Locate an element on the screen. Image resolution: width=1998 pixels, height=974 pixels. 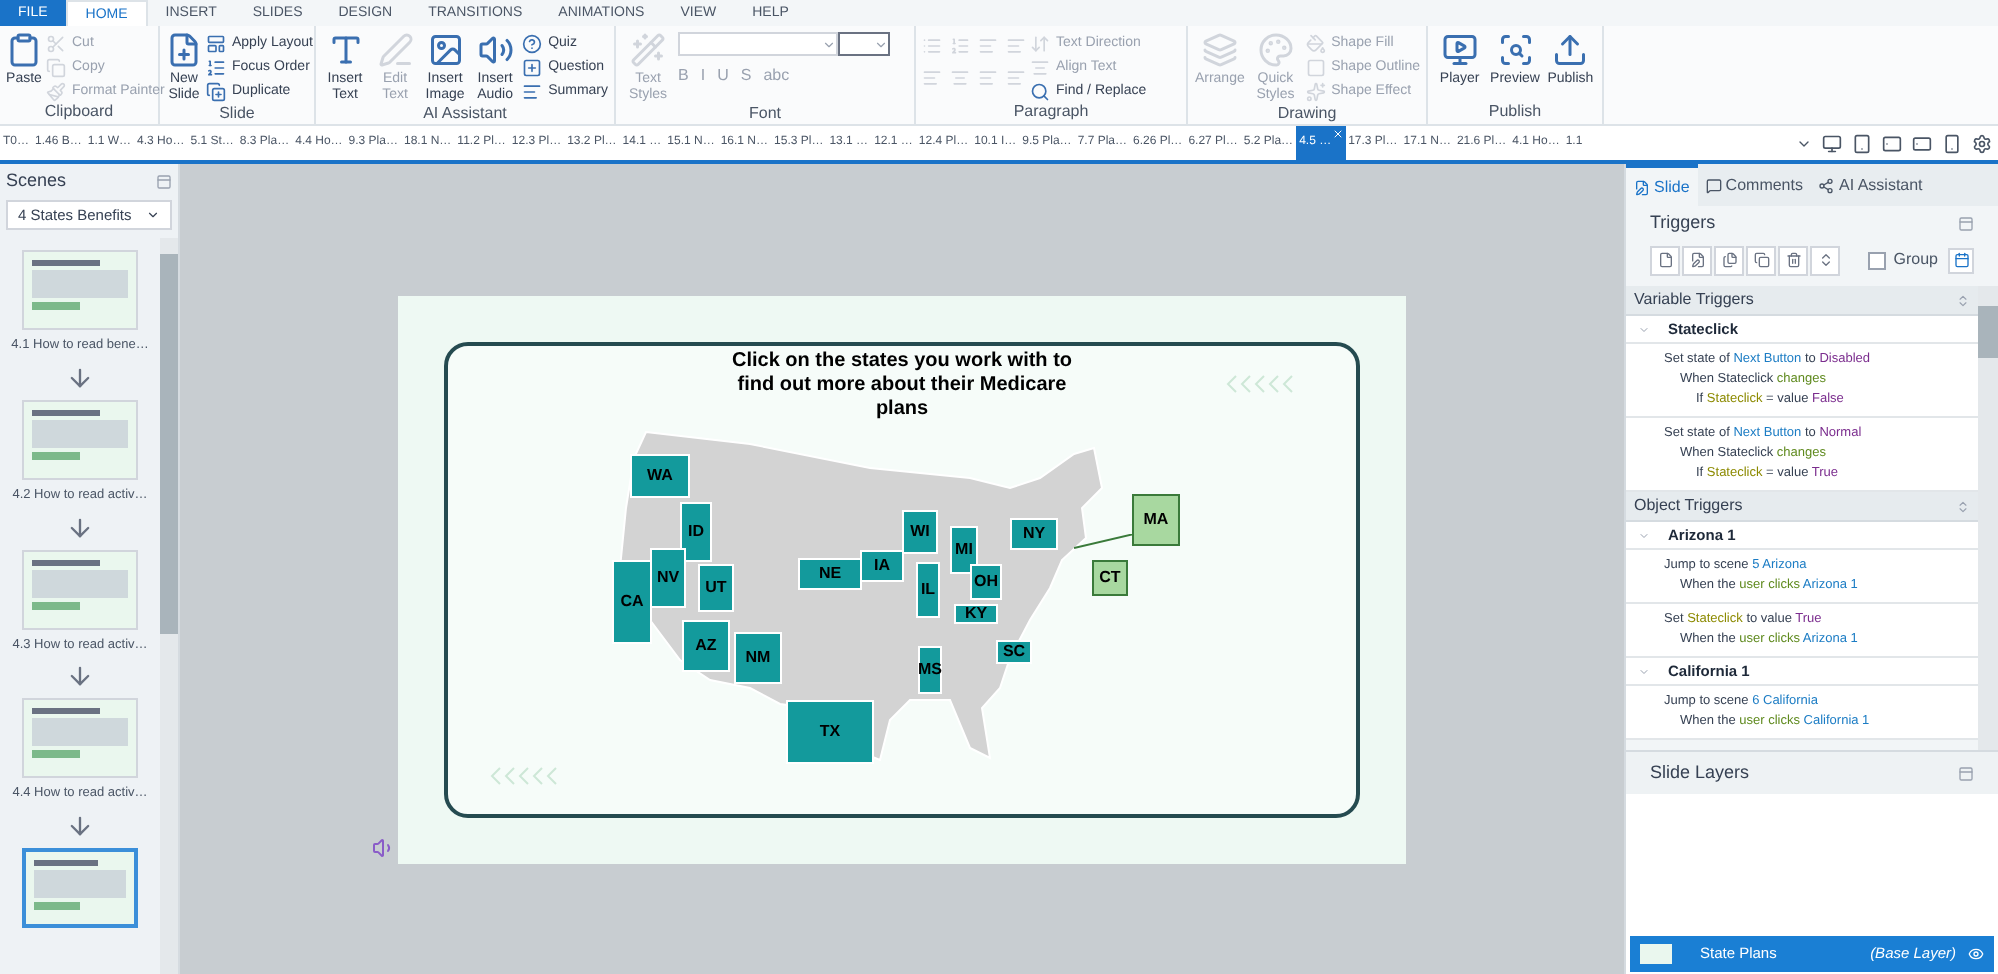
state-shape: IA is located at coordinates (882, 566).